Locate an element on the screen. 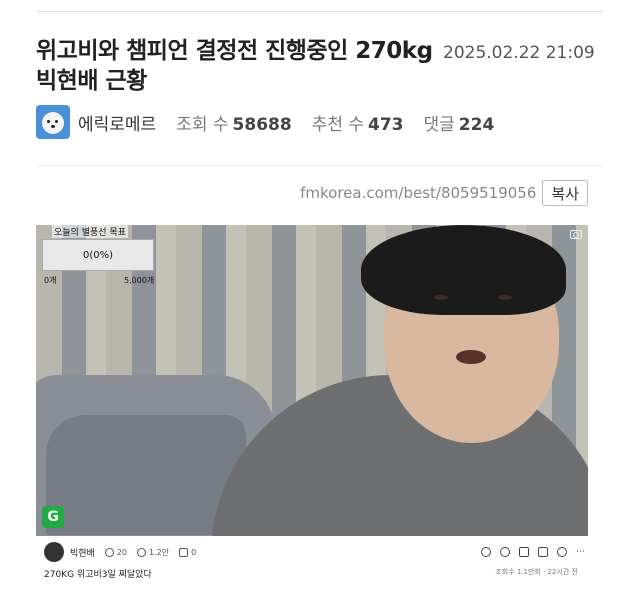 Image resolution: width=618 pixels, height=615 pixels. recommend-count: 473 is located at coordinates (386, 124).